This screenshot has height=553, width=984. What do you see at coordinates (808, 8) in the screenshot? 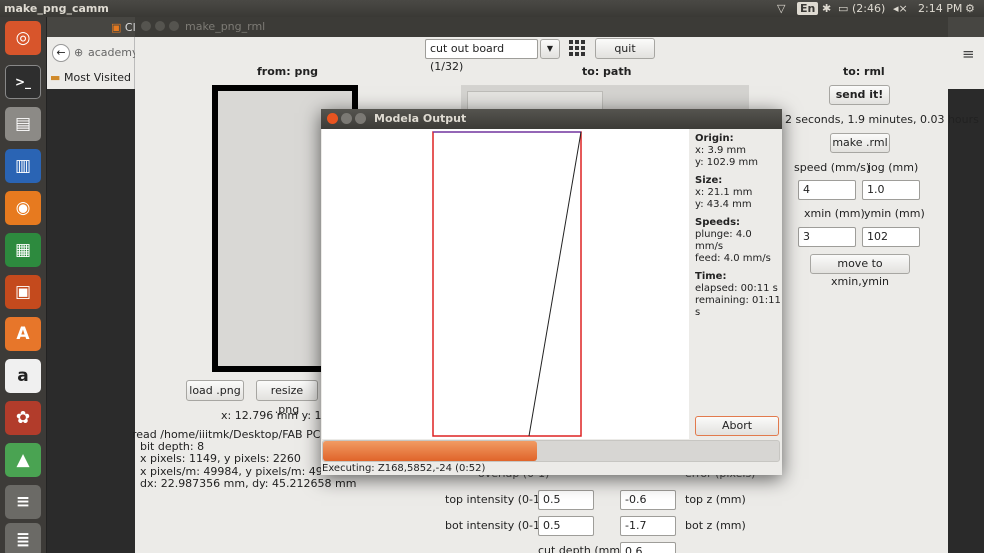
I see `keyboard-layout-indicator: En` at bounding box center [808, 8].